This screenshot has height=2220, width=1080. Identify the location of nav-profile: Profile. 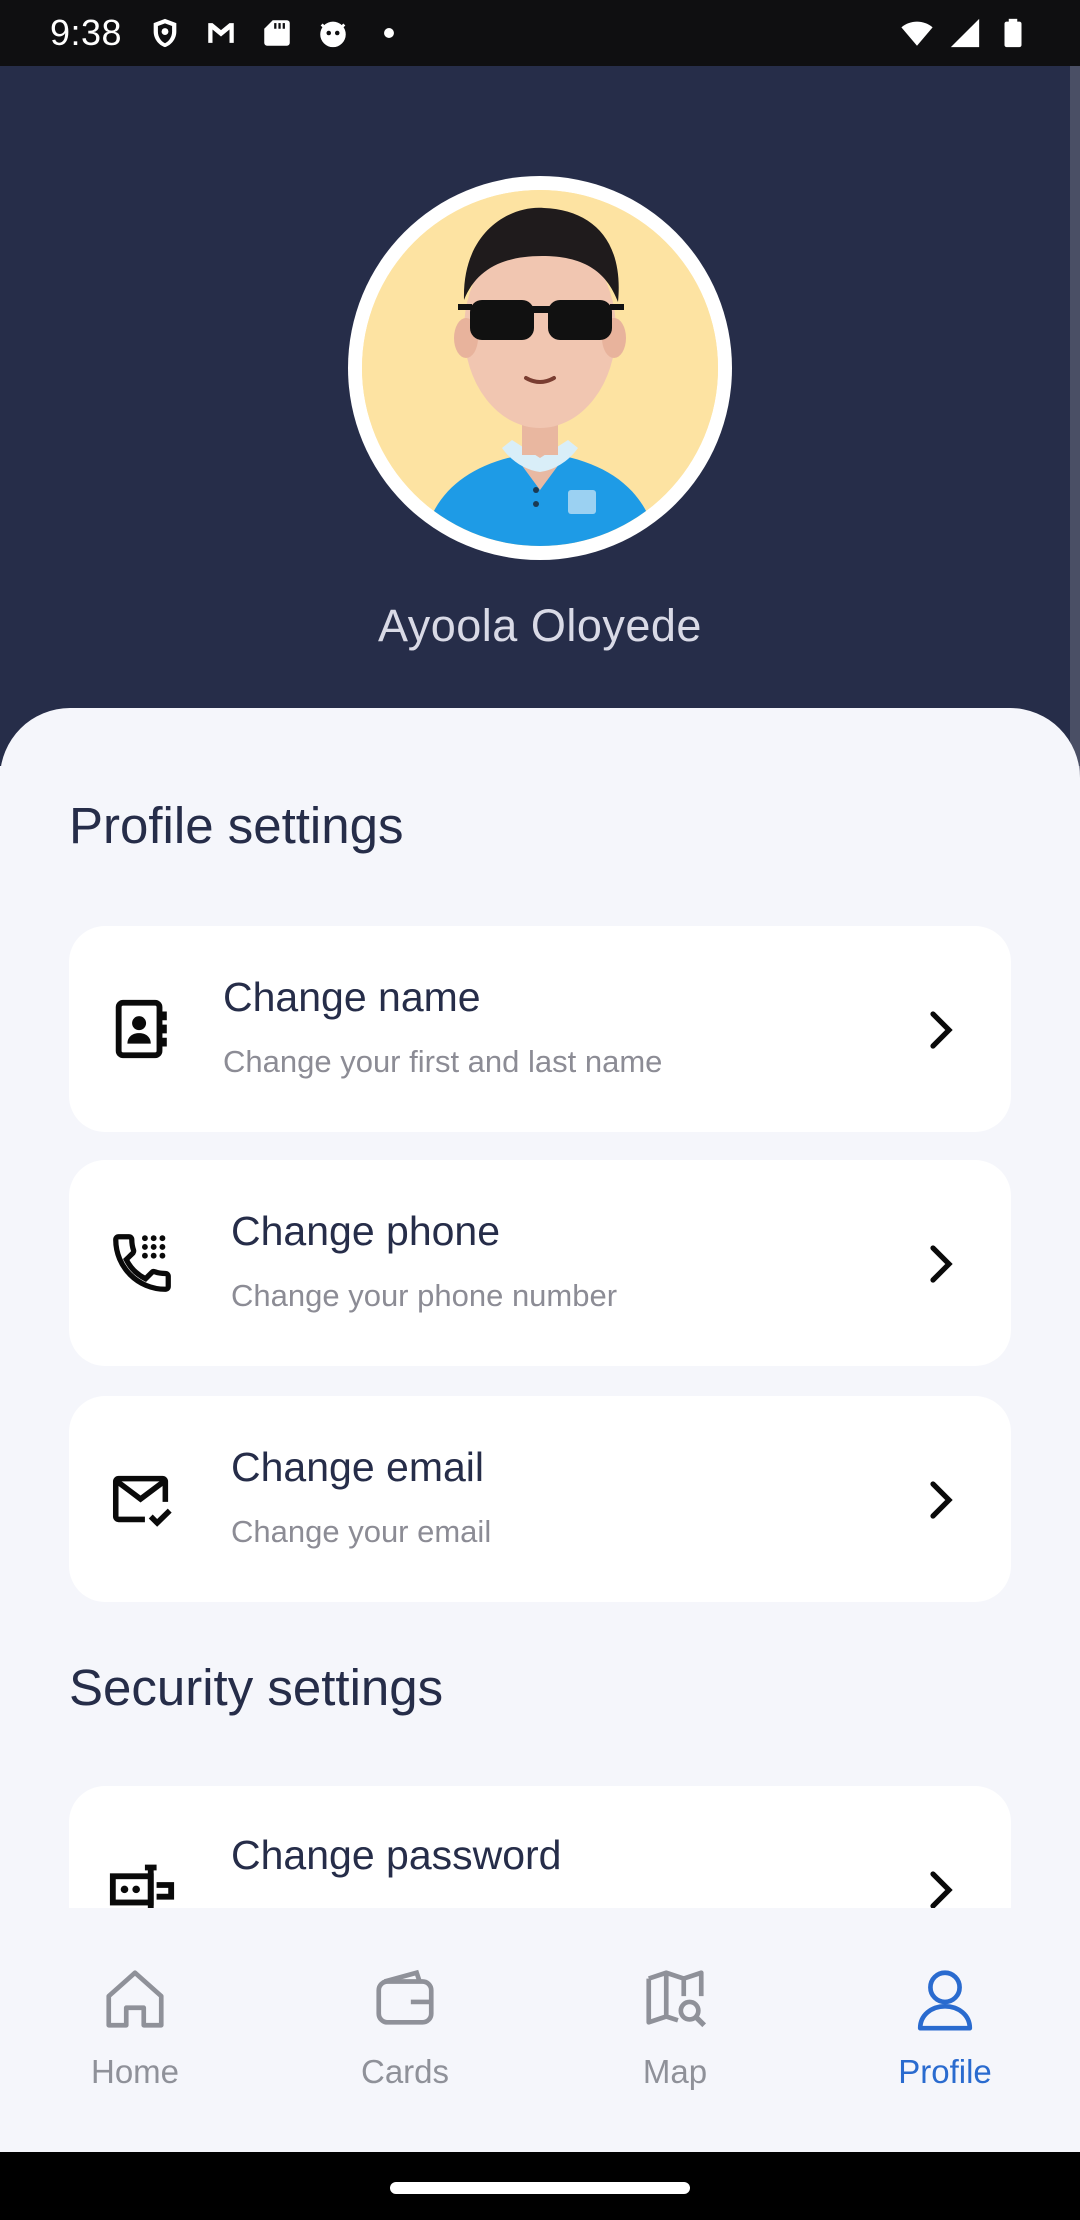
(945, 2030).